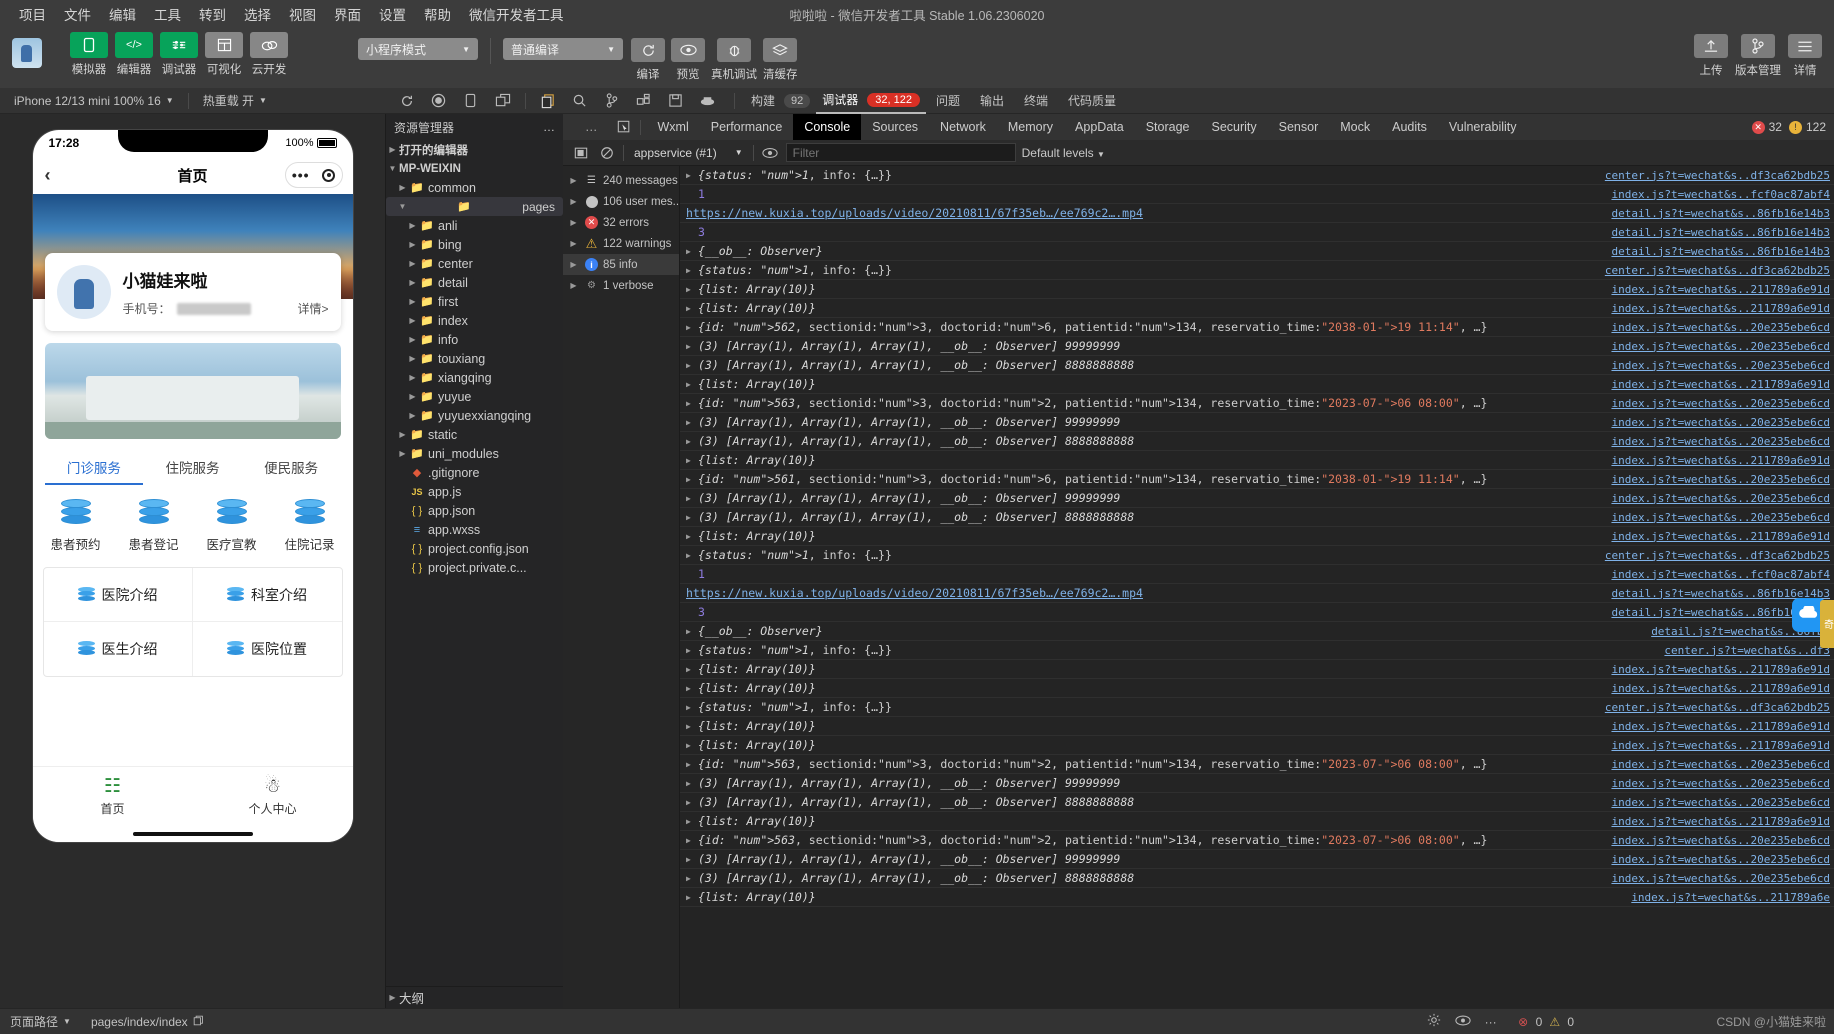 Image resolution: width=1834 pixels, height=1034 pixels. Describe the element at coordinates (948, 100) in the screenshot. I see `status-tab-0: 问题` at that location.